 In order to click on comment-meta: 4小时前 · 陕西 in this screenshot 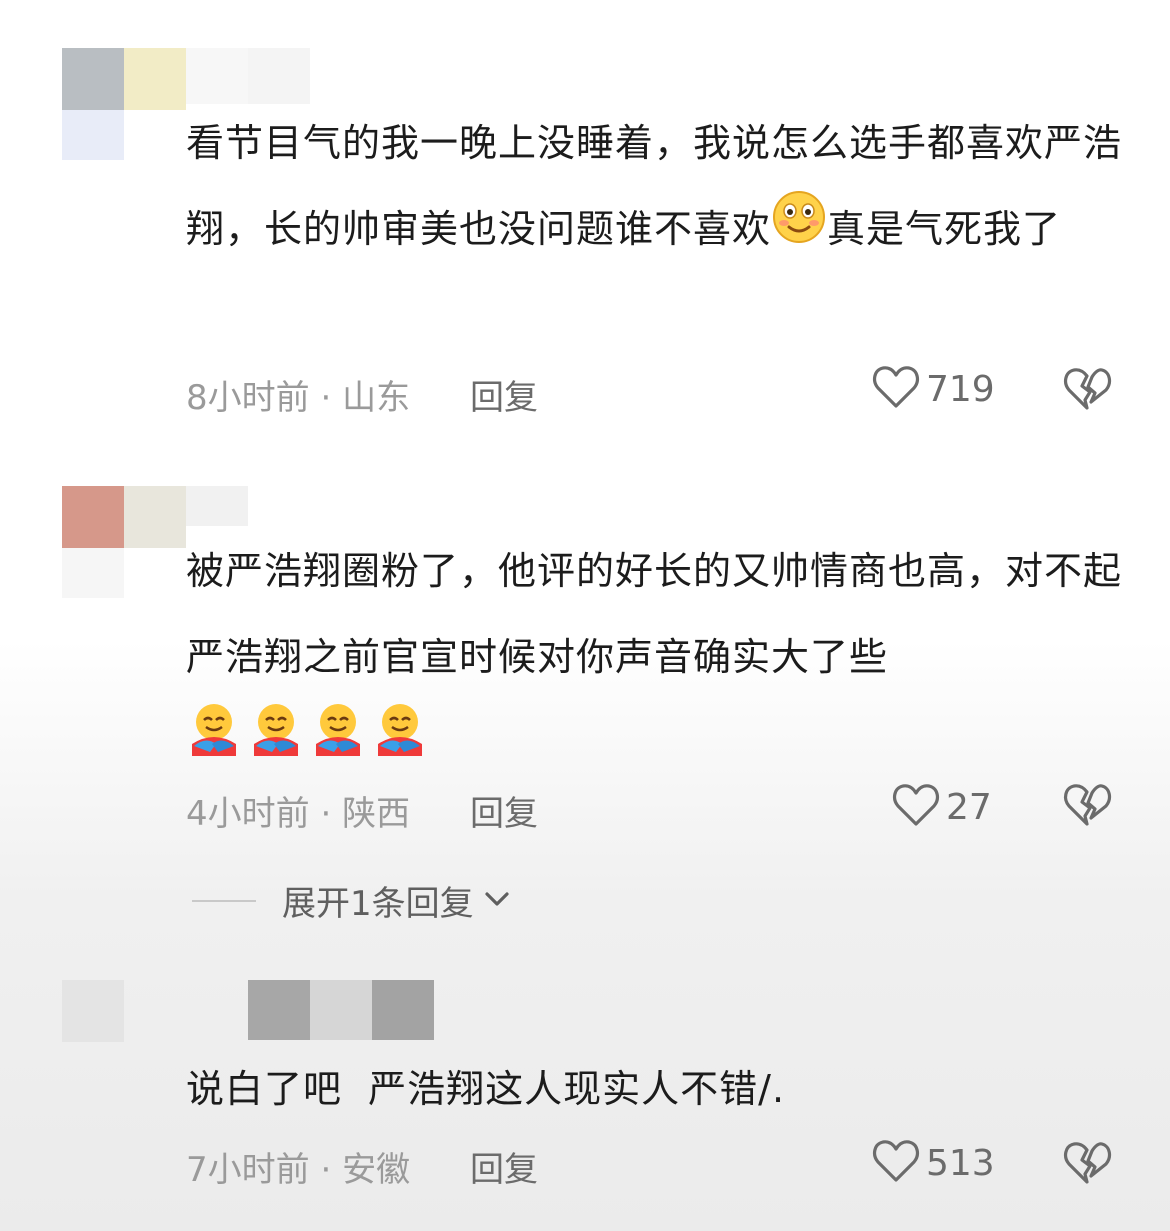, I will do `click(298, 810)`.